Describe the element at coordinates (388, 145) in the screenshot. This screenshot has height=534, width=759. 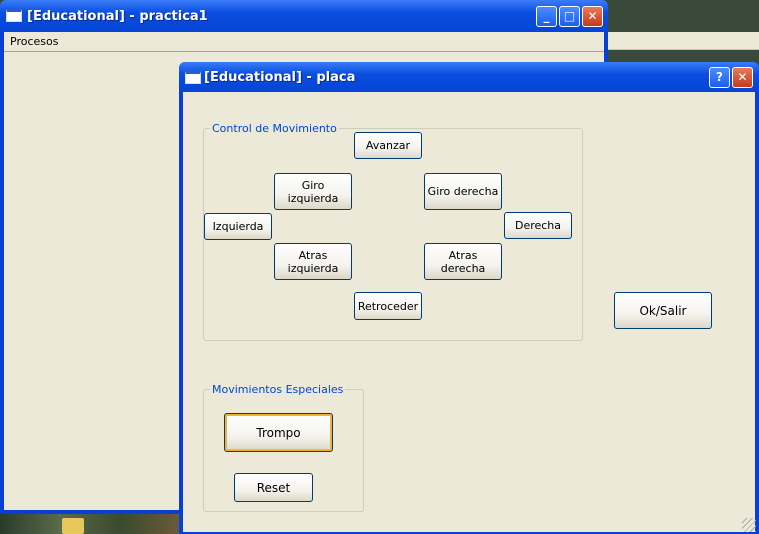
I see `forward-button: Avanzar` at that location.